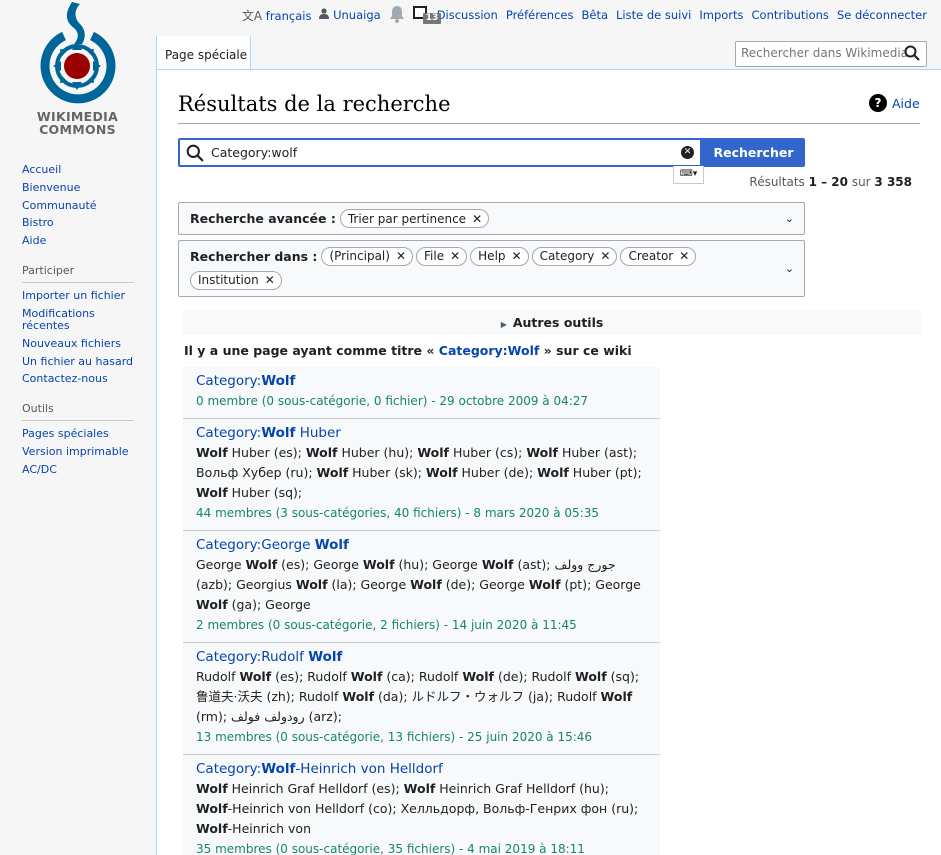  What do you see at coordinates (65, 378) in the screenshot?
I see `sidebar-item-contactez-nous: Contactez-nous` at bounding box center [65, 378].